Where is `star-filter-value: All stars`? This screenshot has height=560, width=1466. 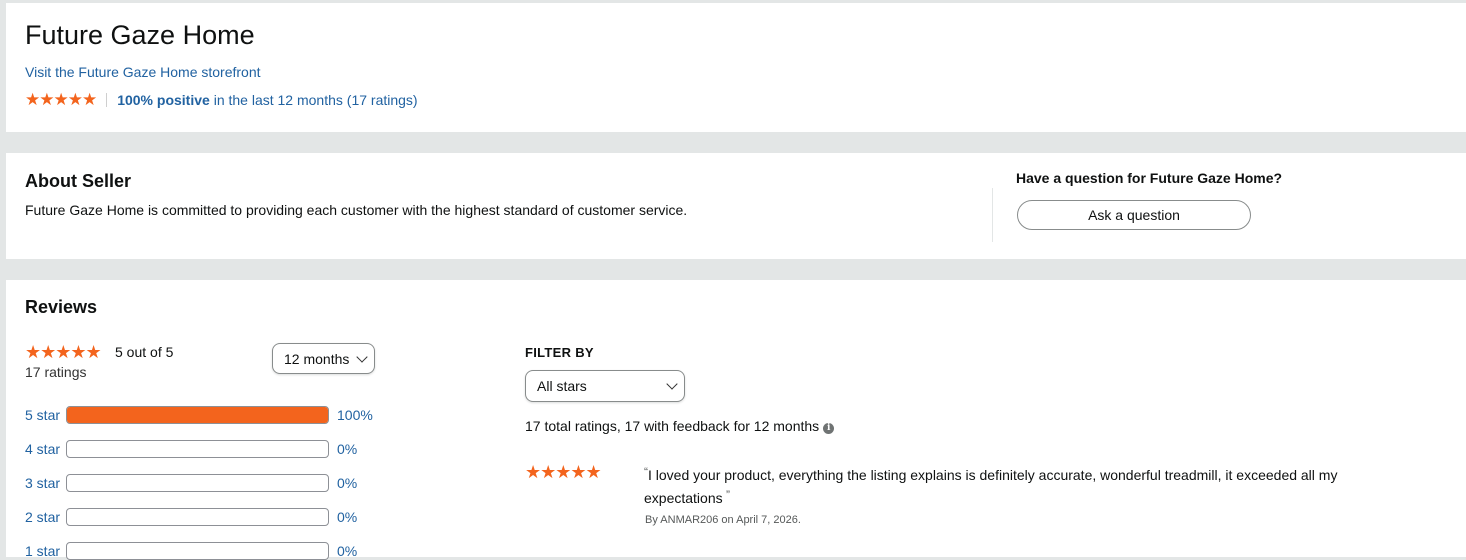 star-filter-value: All stars is located at coordinates (562, 386).